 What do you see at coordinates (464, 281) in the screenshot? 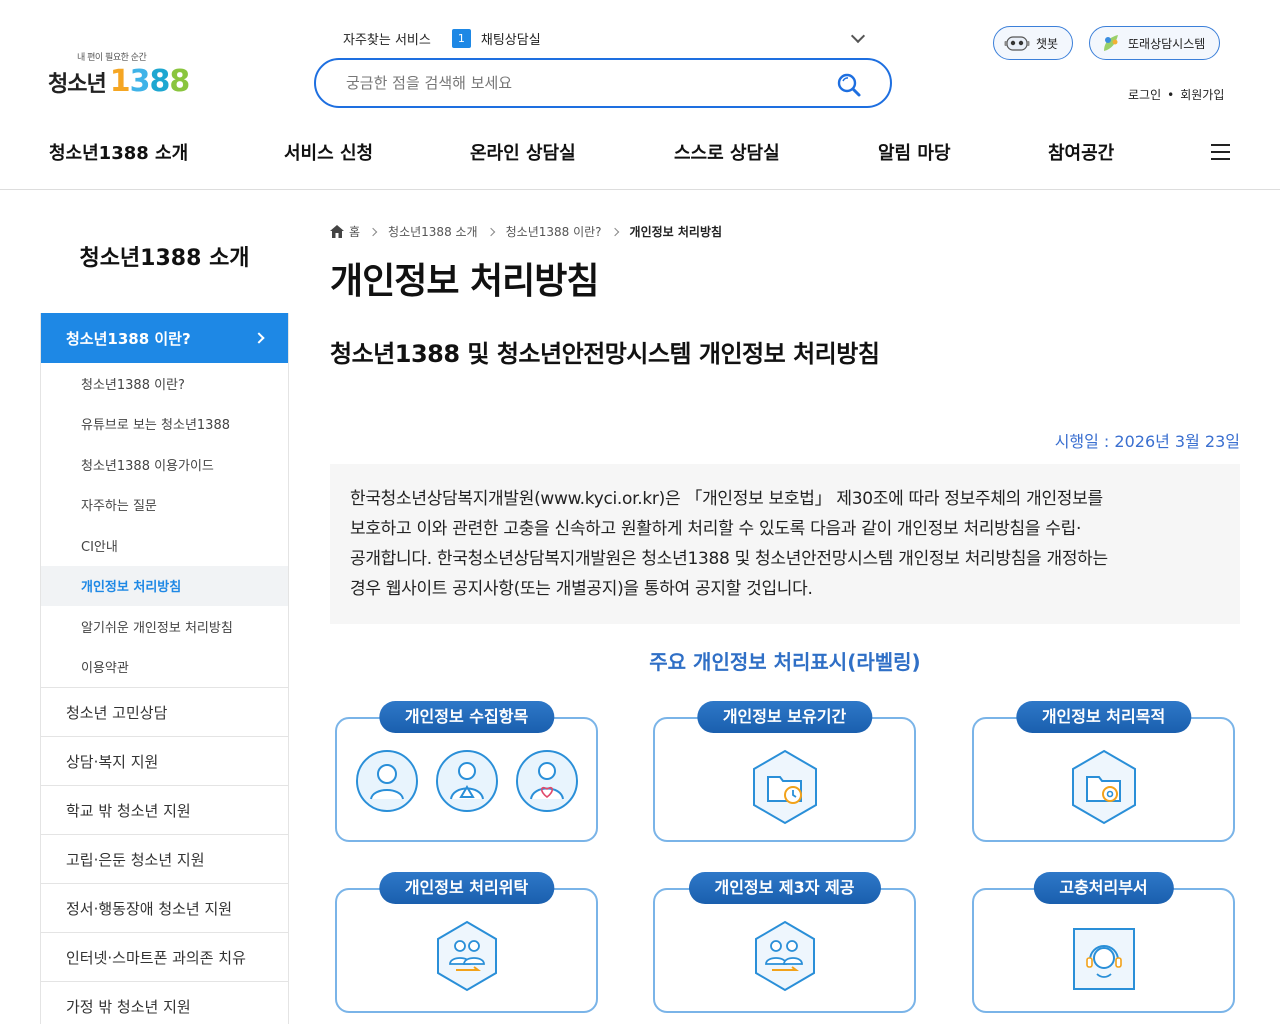
I see `page-title: 개인정보 처리방침` at bounding box center [464, 281].